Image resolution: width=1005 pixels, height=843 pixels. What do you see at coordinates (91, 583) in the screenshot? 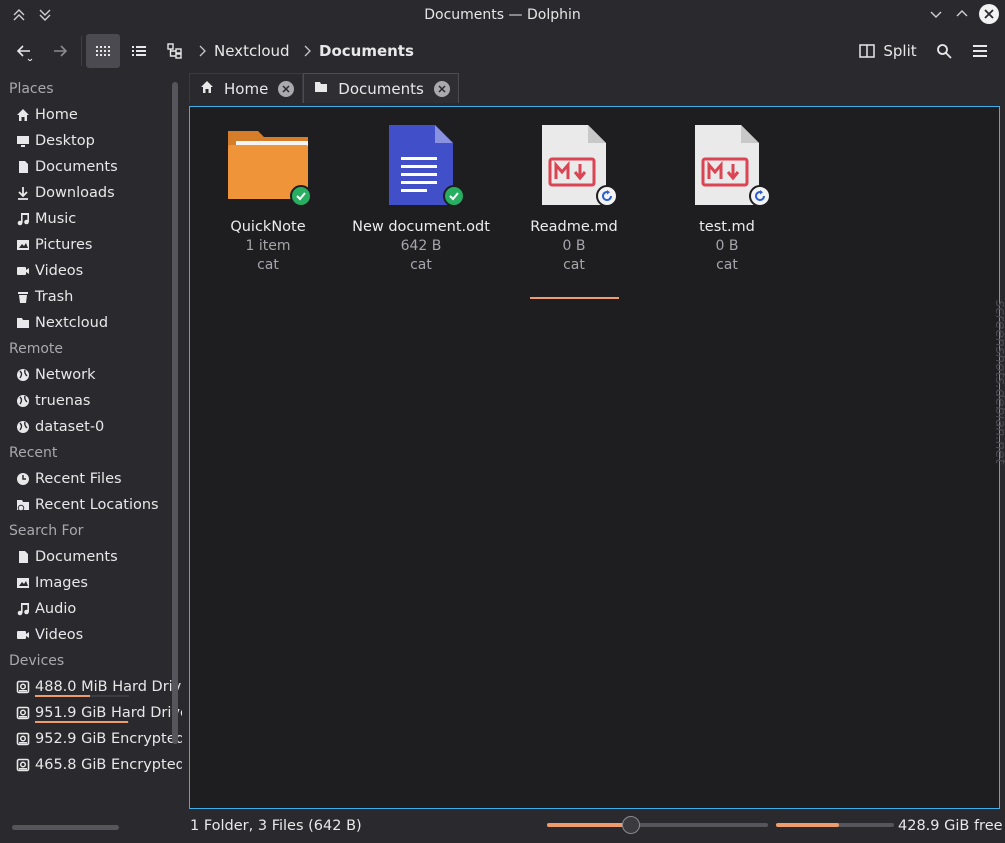
I see `sidebar-item-images: Images` at bounding box center [91, 583].